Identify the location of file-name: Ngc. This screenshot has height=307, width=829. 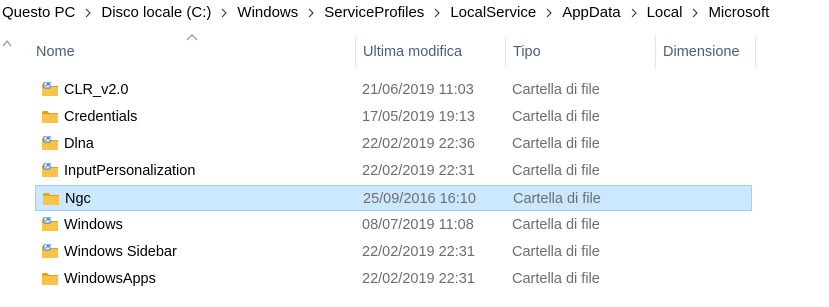
(78, 199).